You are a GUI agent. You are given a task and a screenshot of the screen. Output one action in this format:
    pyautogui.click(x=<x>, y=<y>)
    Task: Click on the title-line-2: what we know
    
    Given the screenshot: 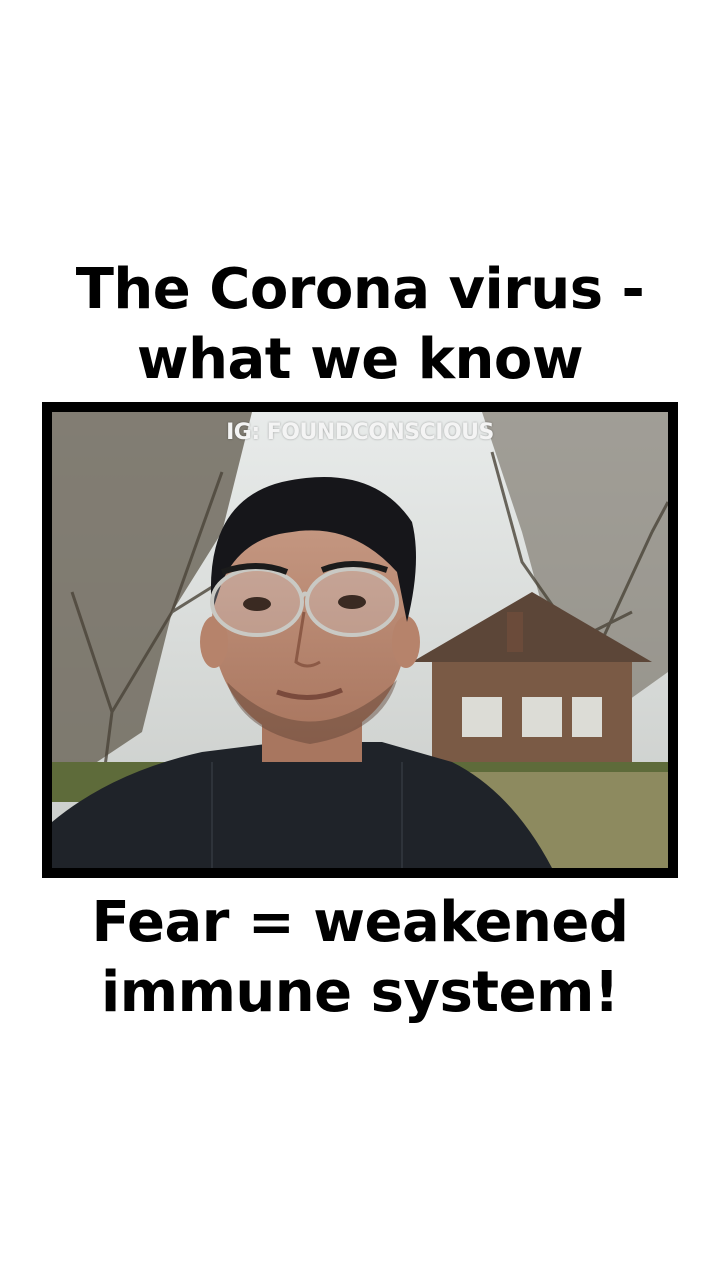 What is the action you would take?
    pyautogui.click(x=360, y=359)
    